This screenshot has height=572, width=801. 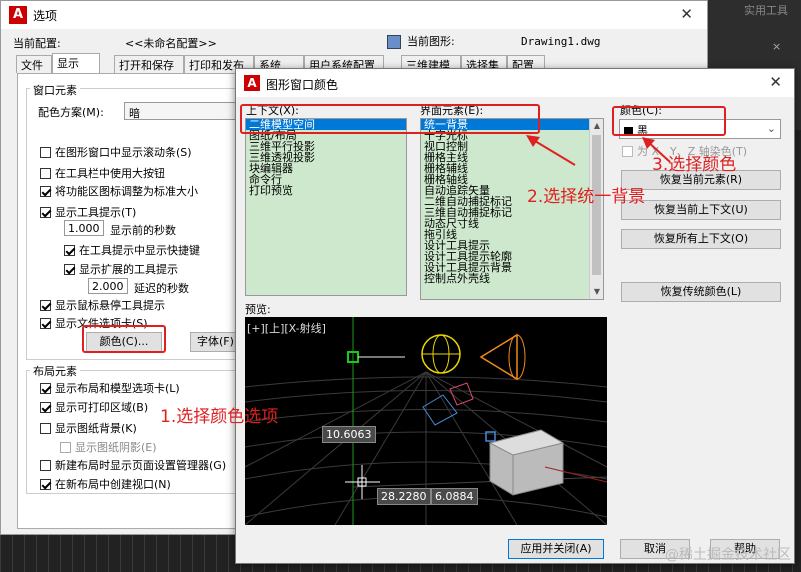 What do you see at coordinates (596, 209) in the screenshot?
I see `list-scrollbar: ▲ ▼` at bounding box center [596, 209].